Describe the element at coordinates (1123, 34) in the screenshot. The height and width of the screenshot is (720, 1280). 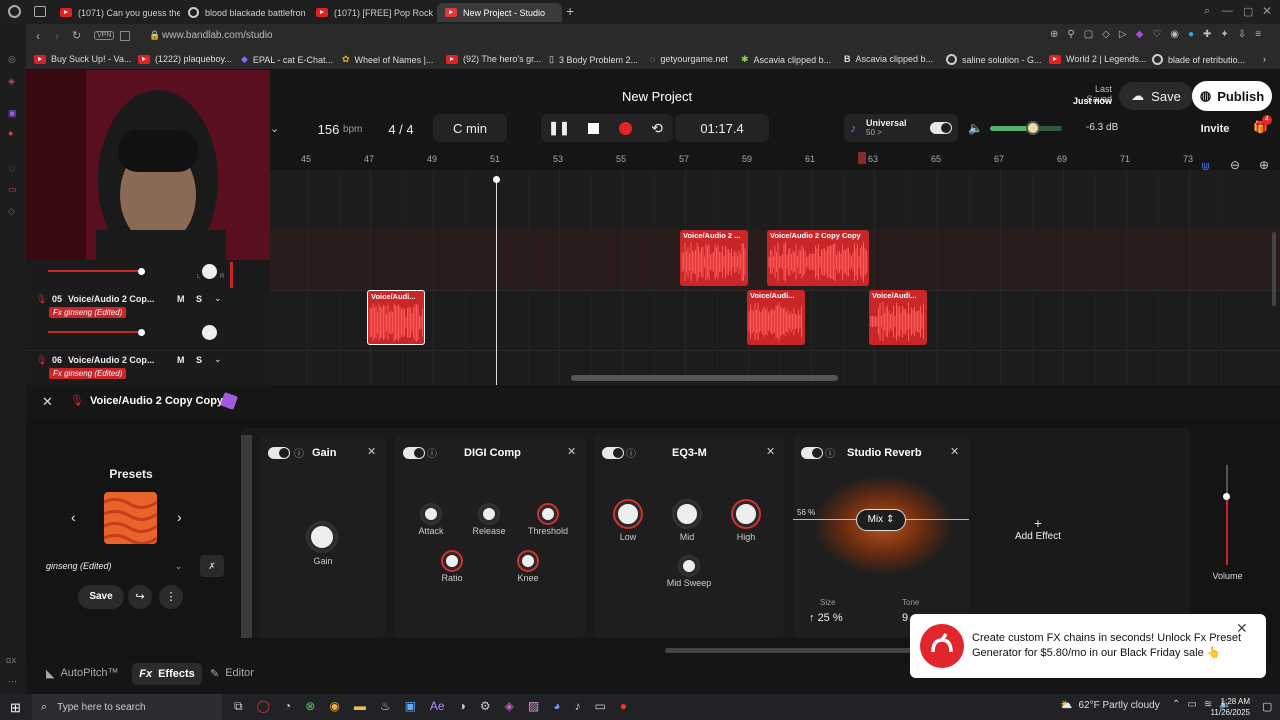
I see `play-icon: ▷` at that location.